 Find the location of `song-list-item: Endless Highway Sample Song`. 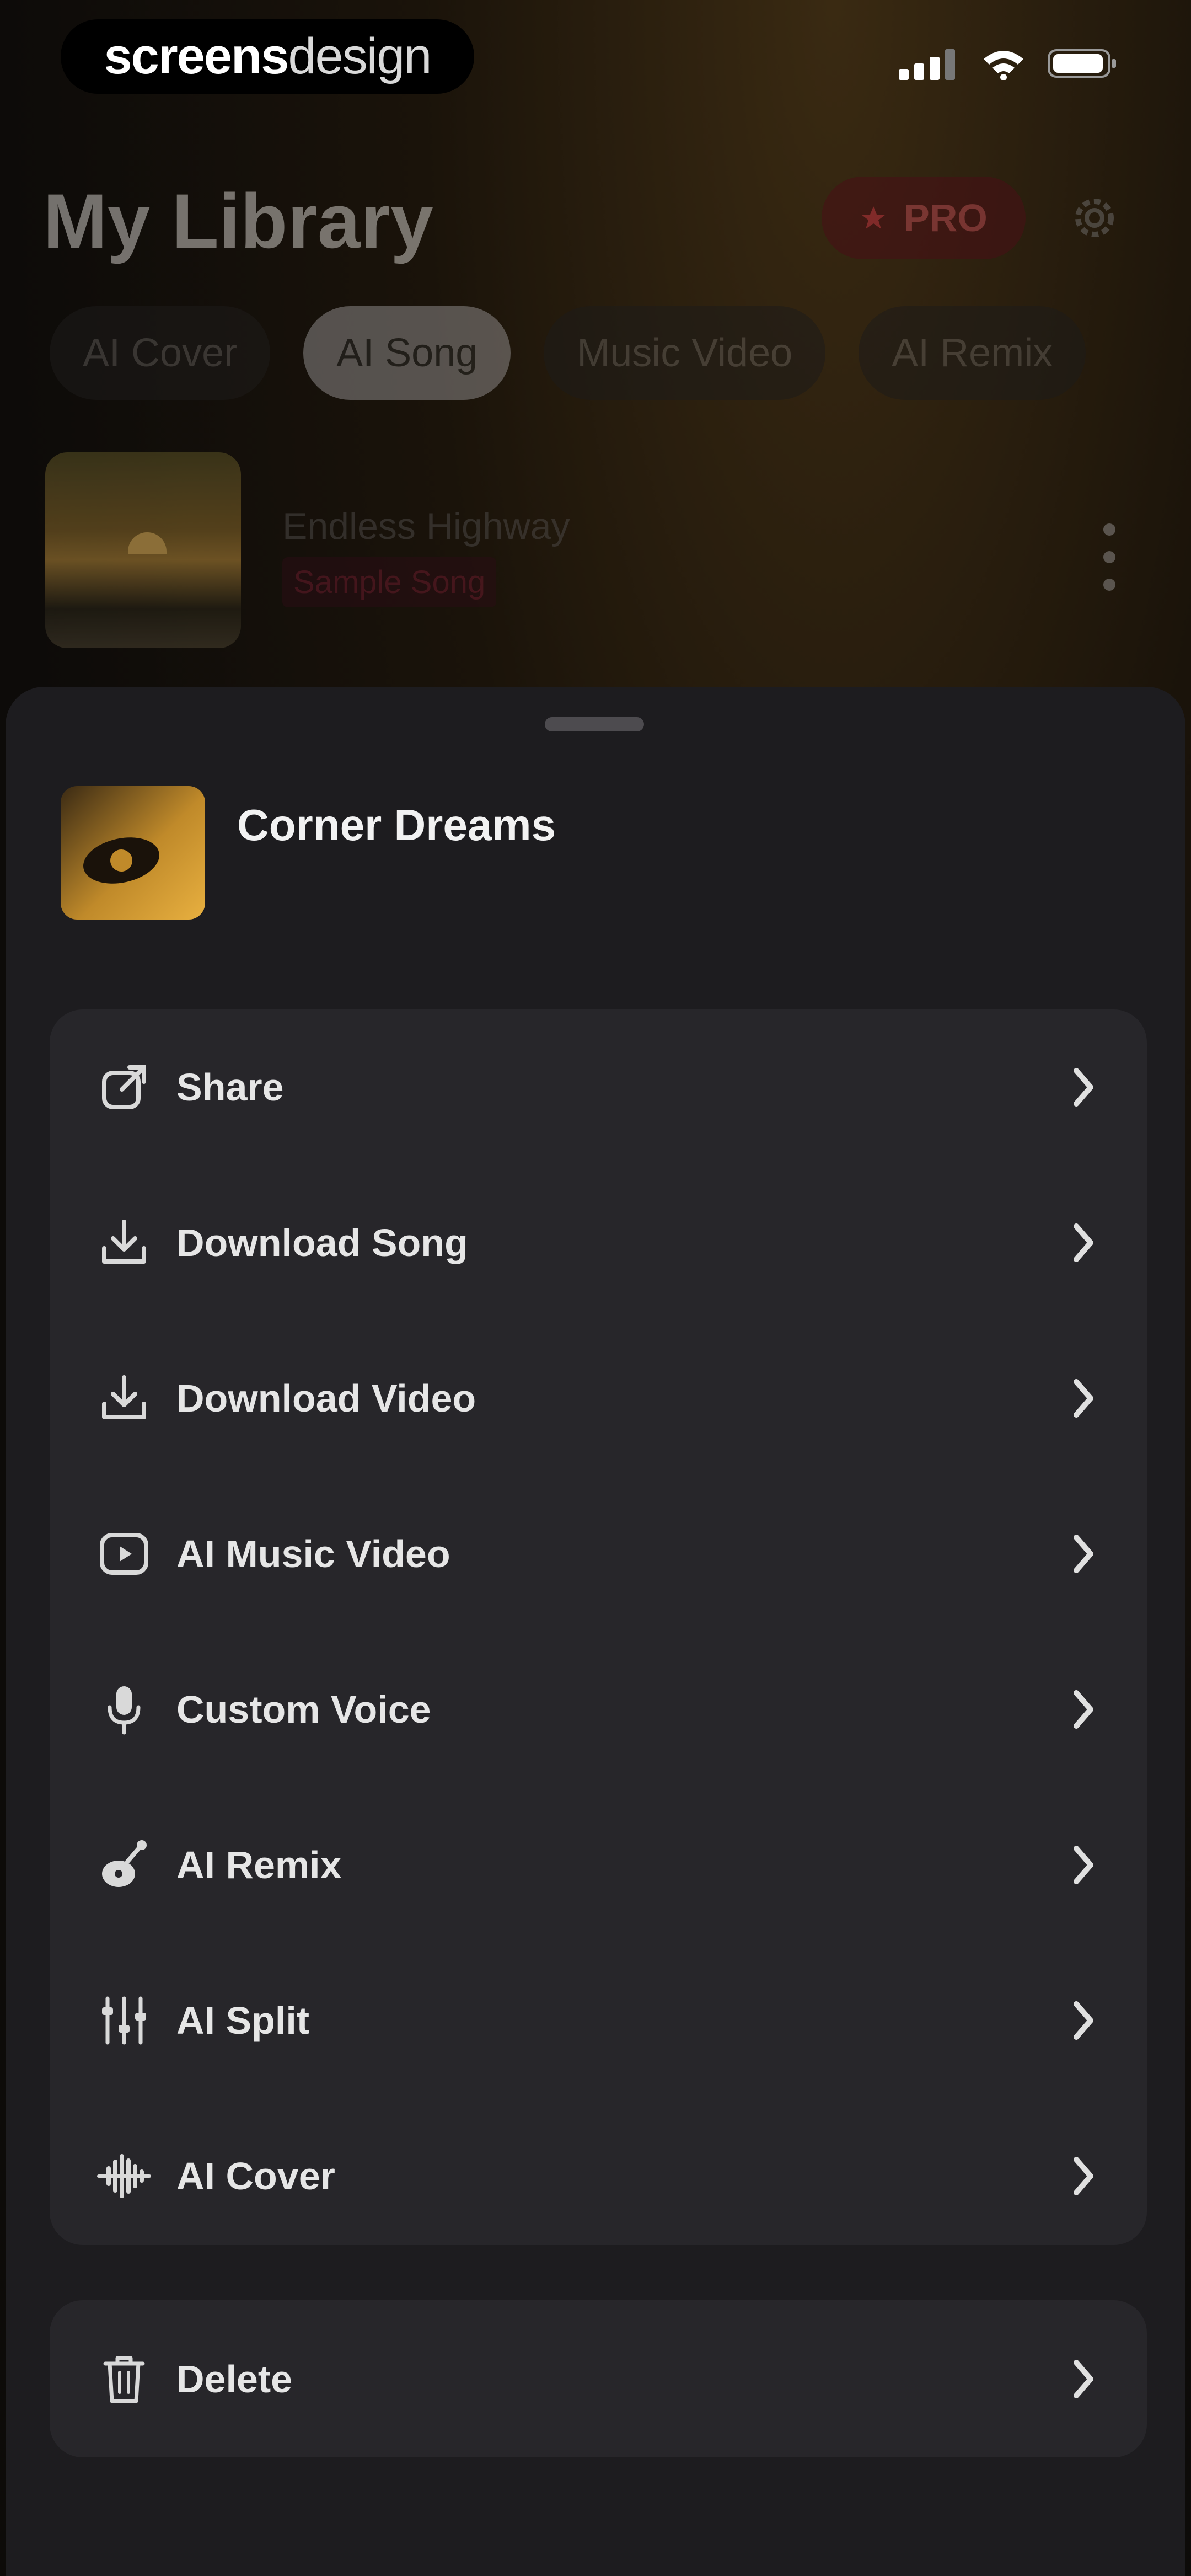

song-list-item: Endless Highway Sample Song is located at coordinates (596, 551).